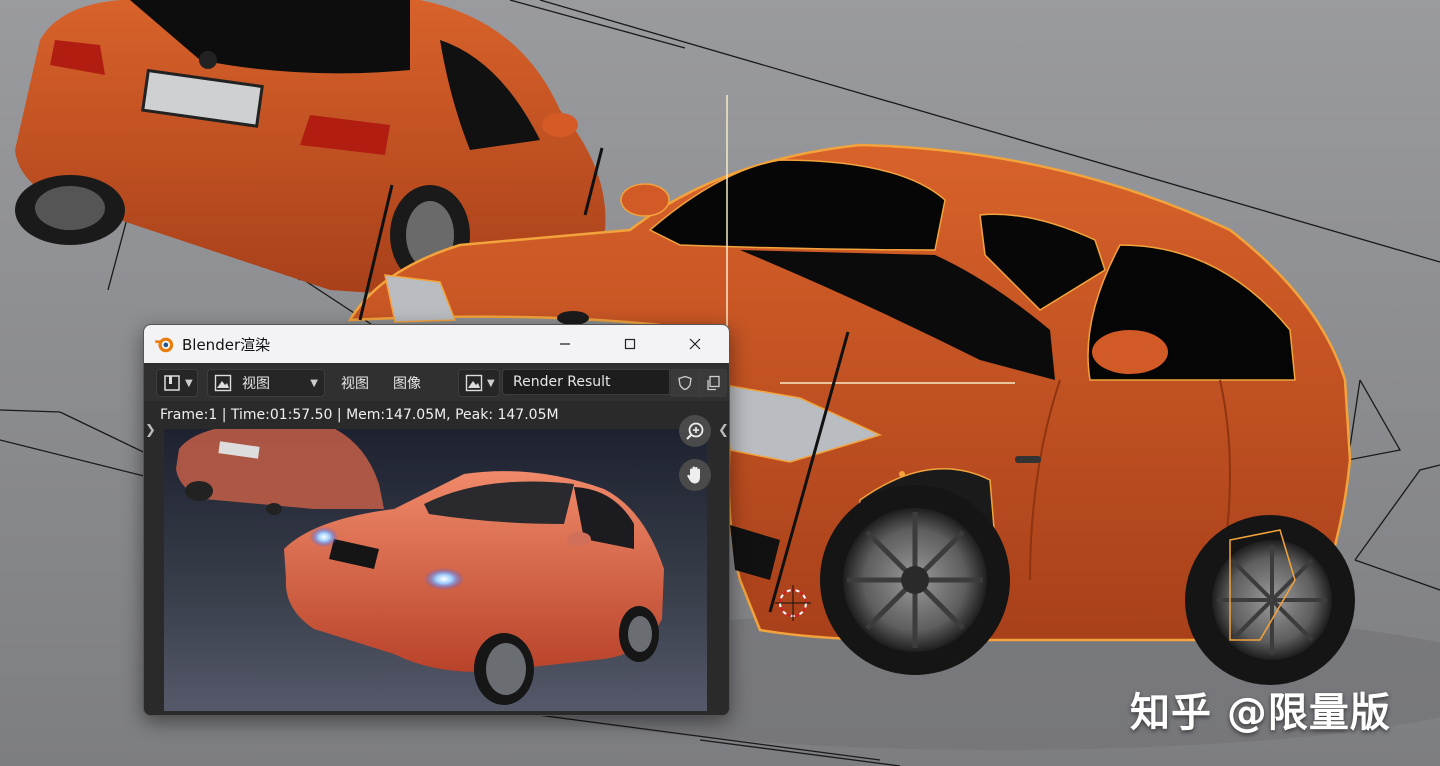  I want to click on render-result-image, so click(435, 570).